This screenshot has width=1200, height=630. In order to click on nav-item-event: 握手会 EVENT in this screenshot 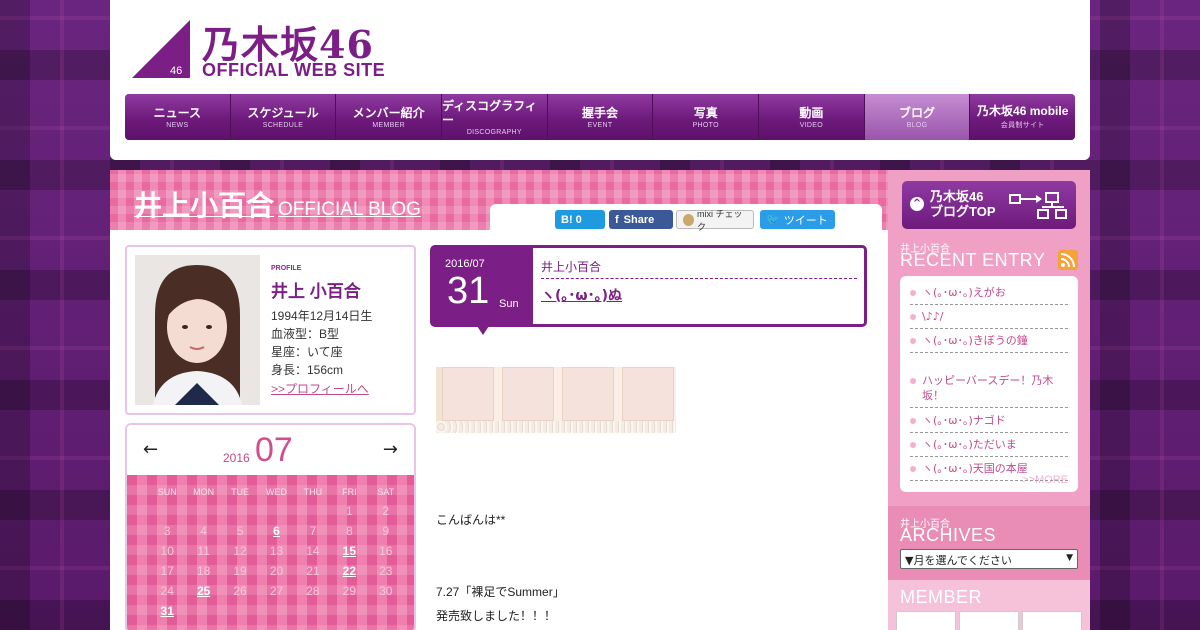, I will do `click(600, 117)`.